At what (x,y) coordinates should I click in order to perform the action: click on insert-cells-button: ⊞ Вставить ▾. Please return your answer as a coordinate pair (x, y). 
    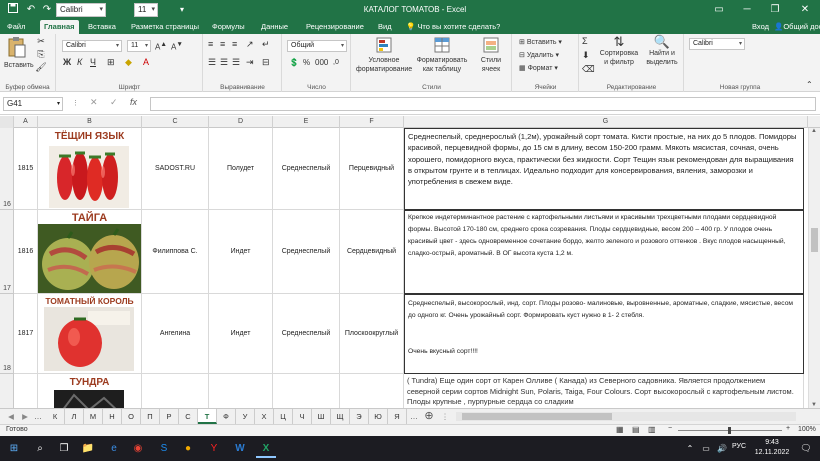
    Looking at the image, I should click on (540, 42).